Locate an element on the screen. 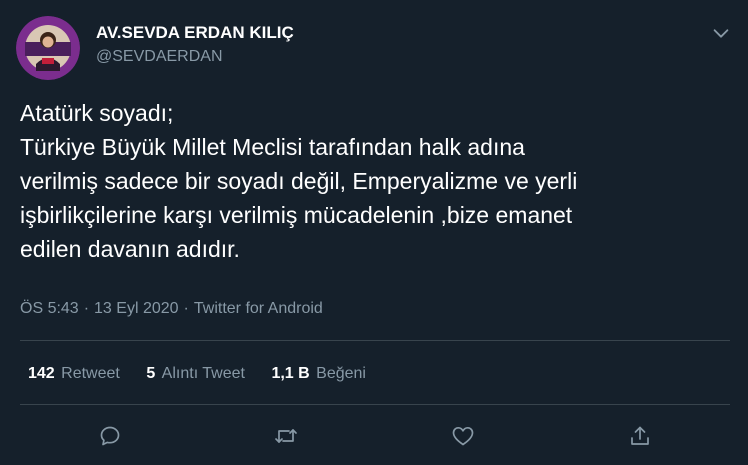 Image resolution: width=748 pixels, height=465 pixels. tweet-actions is located at coordinates (374, 436).